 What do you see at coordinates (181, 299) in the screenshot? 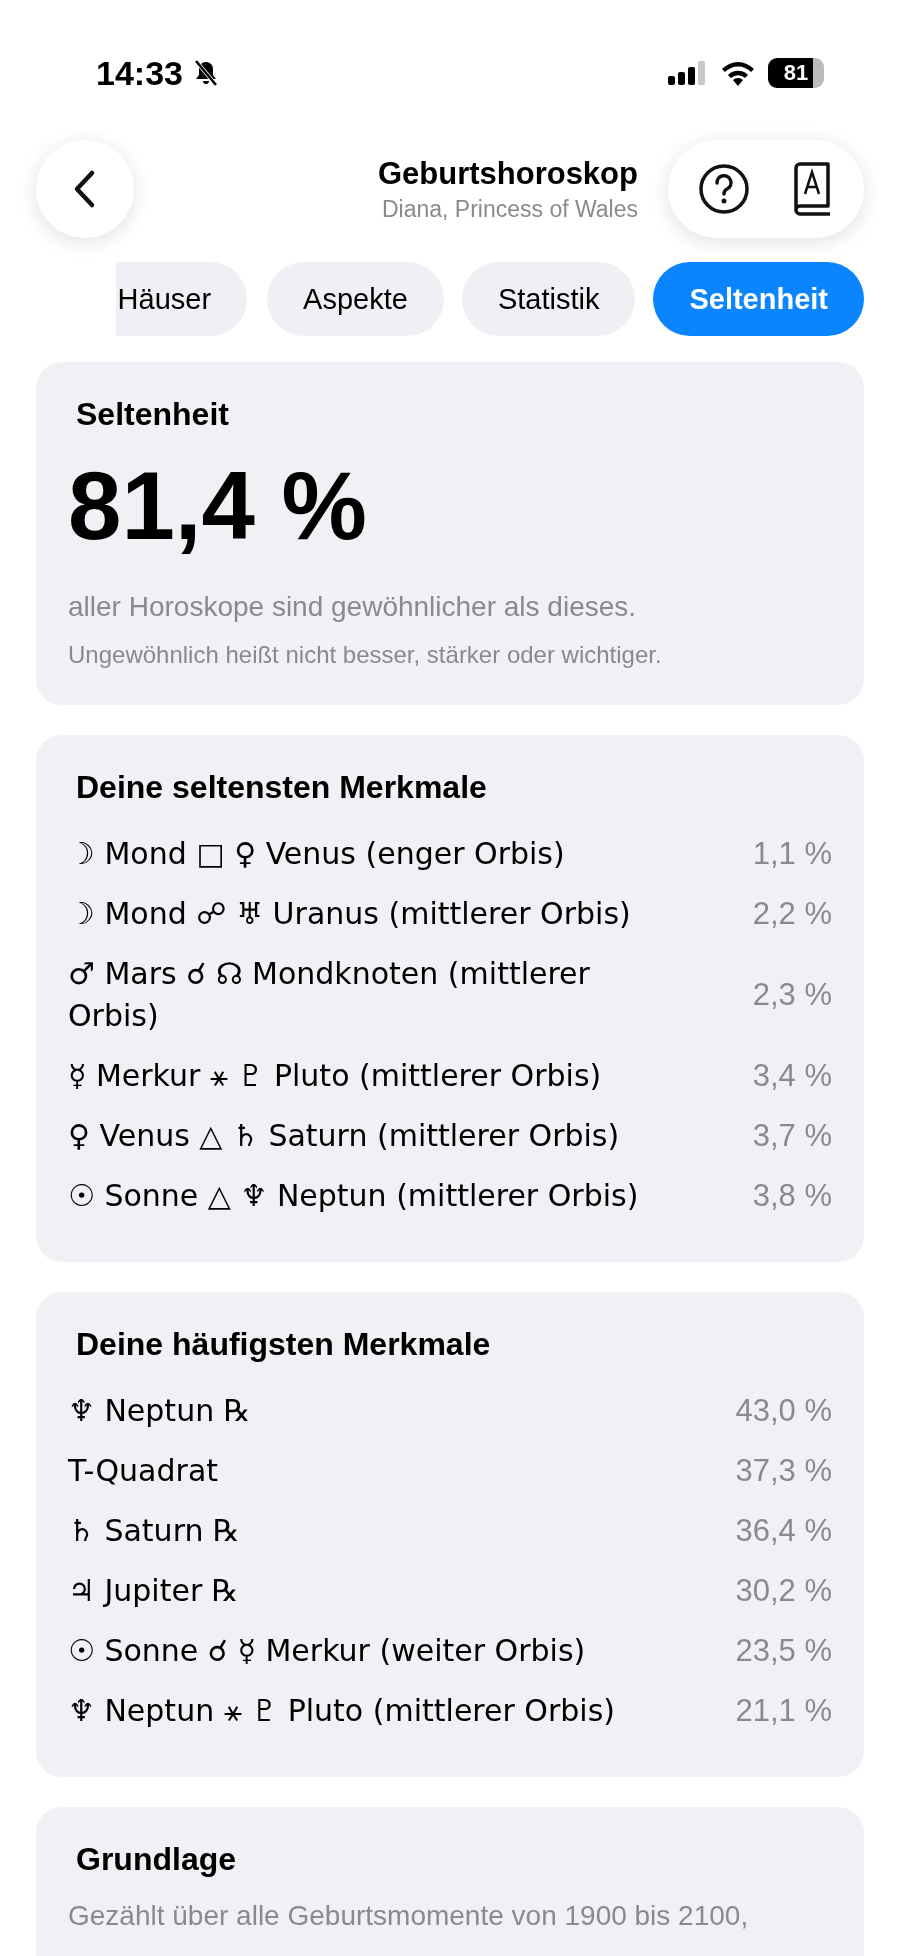
I see `tab: Häuser` at bounding box center [181, 299].